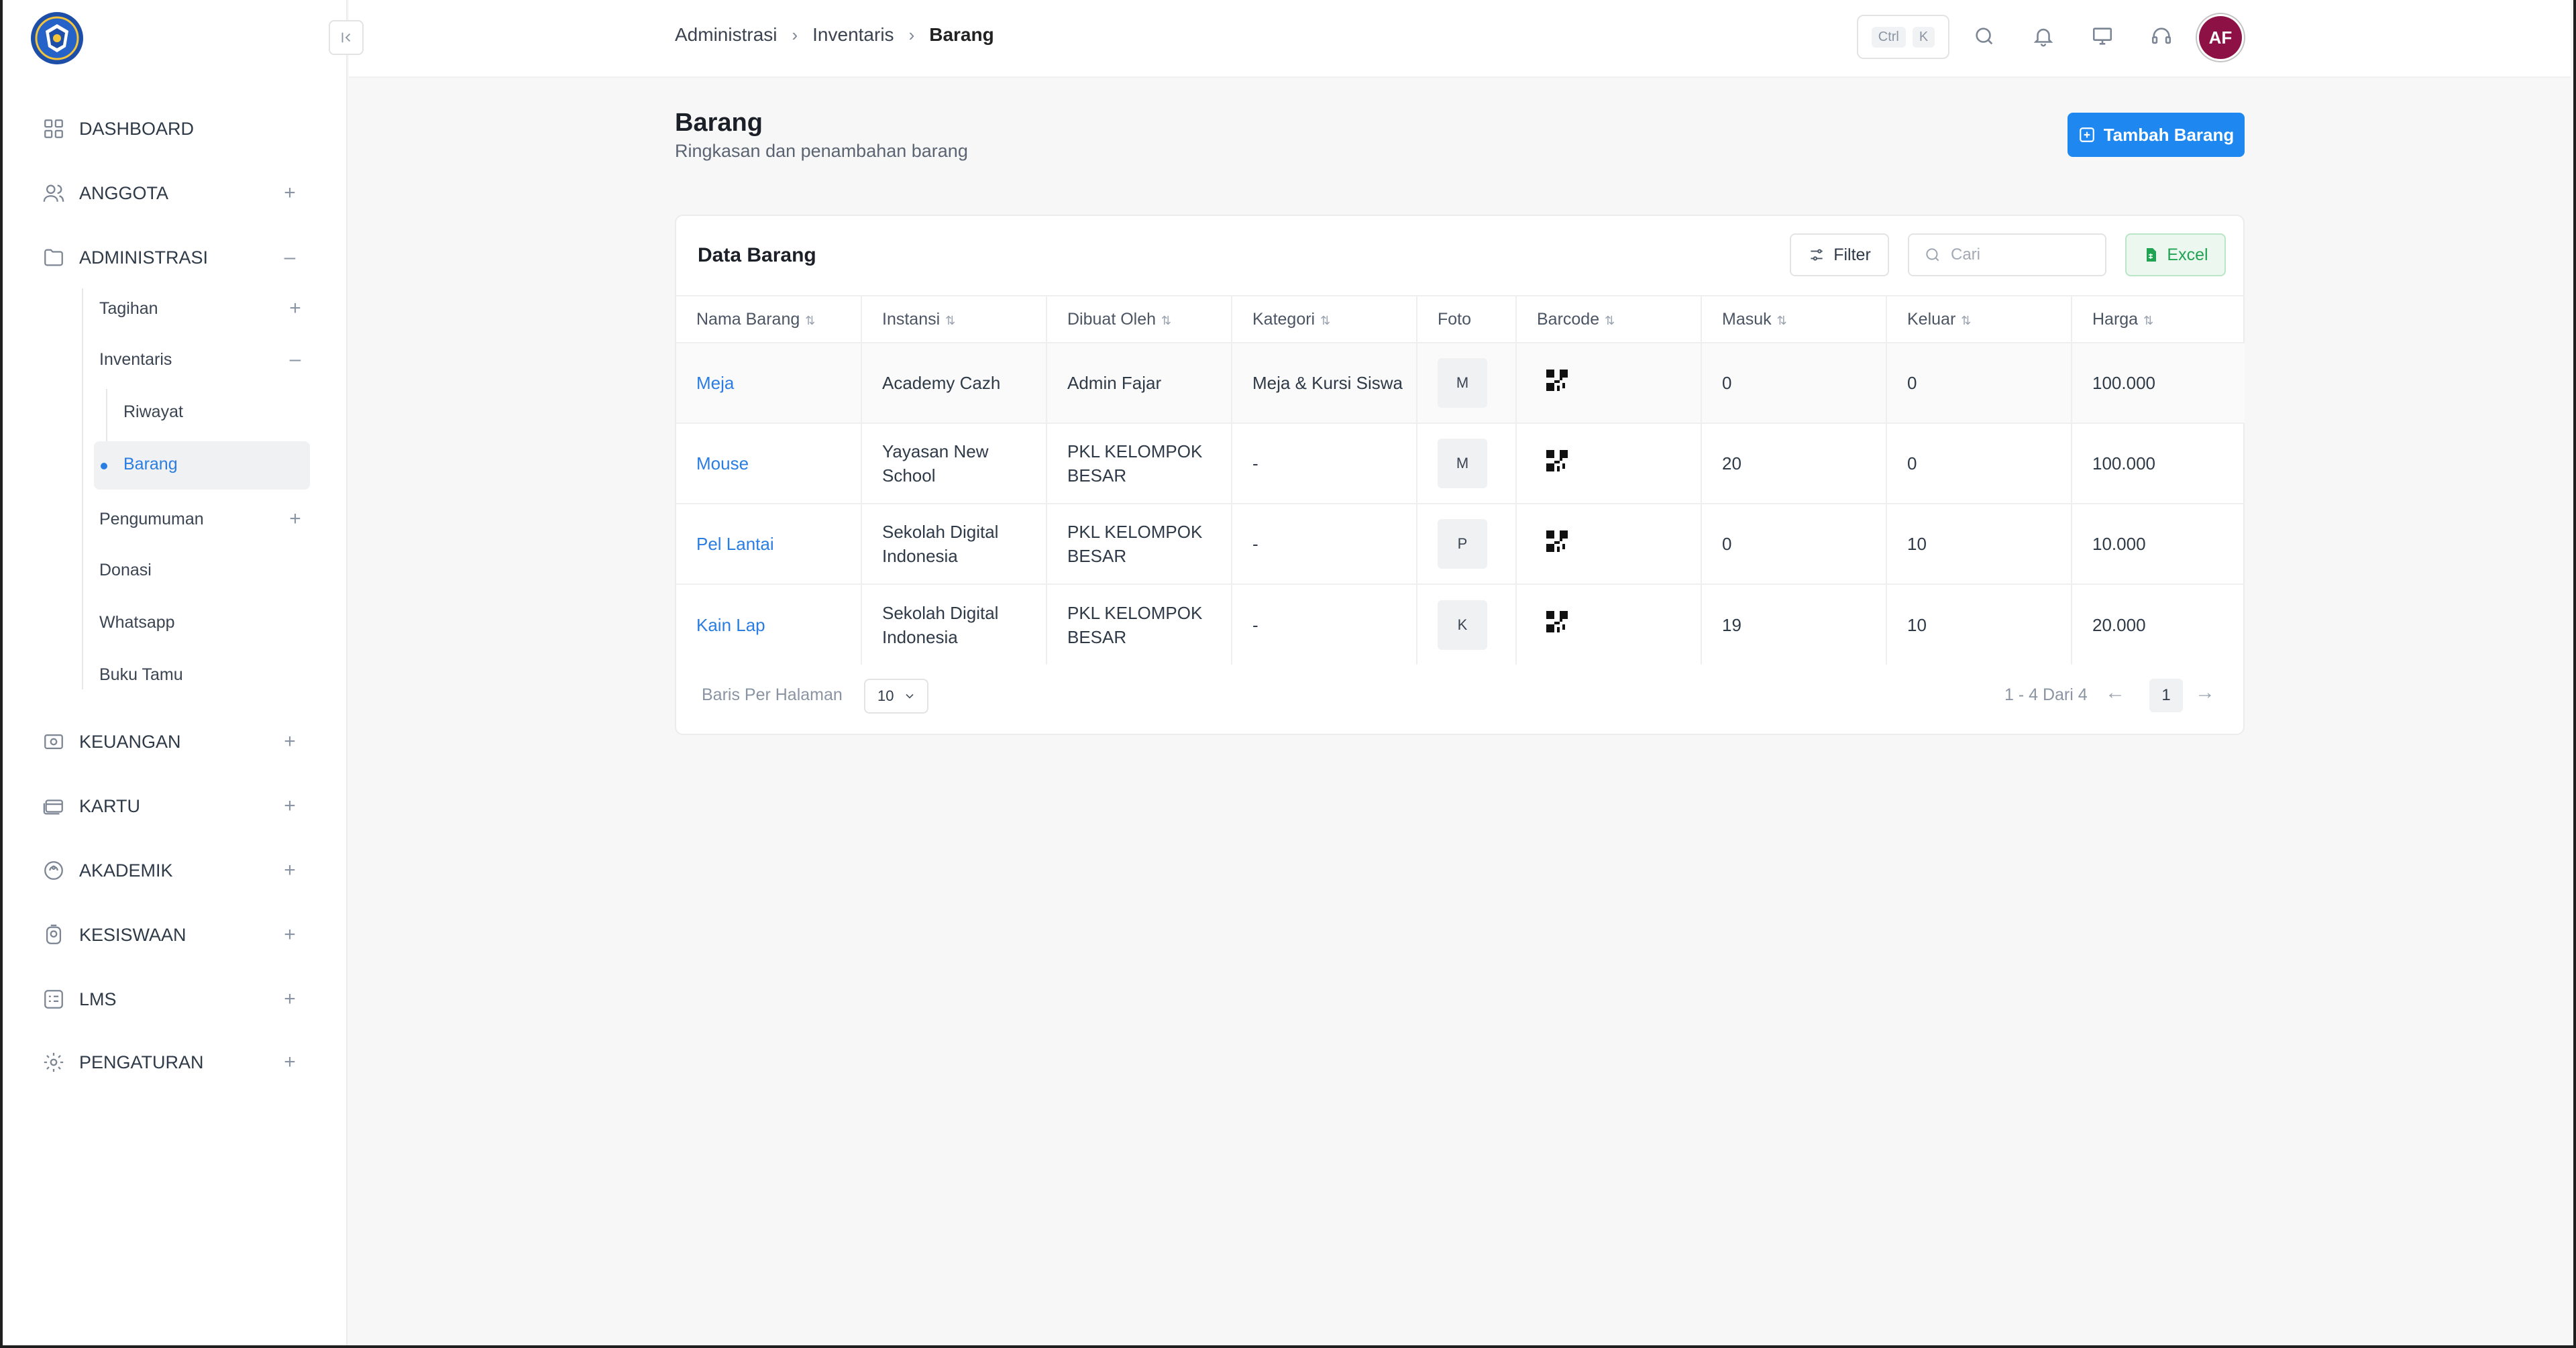  Describe the element at coordinates (144, 257) in the screenshot. I see `sidebar-item-label: ADMINISTRASI` at that location.